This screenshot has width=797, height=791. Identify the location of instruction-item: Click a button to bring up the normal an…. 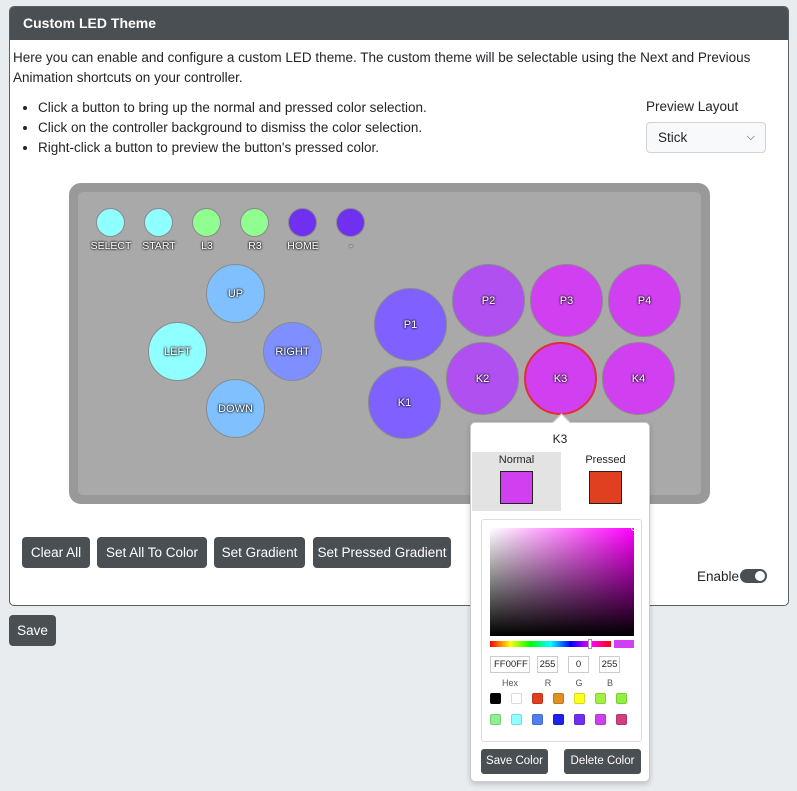
(232, 108).